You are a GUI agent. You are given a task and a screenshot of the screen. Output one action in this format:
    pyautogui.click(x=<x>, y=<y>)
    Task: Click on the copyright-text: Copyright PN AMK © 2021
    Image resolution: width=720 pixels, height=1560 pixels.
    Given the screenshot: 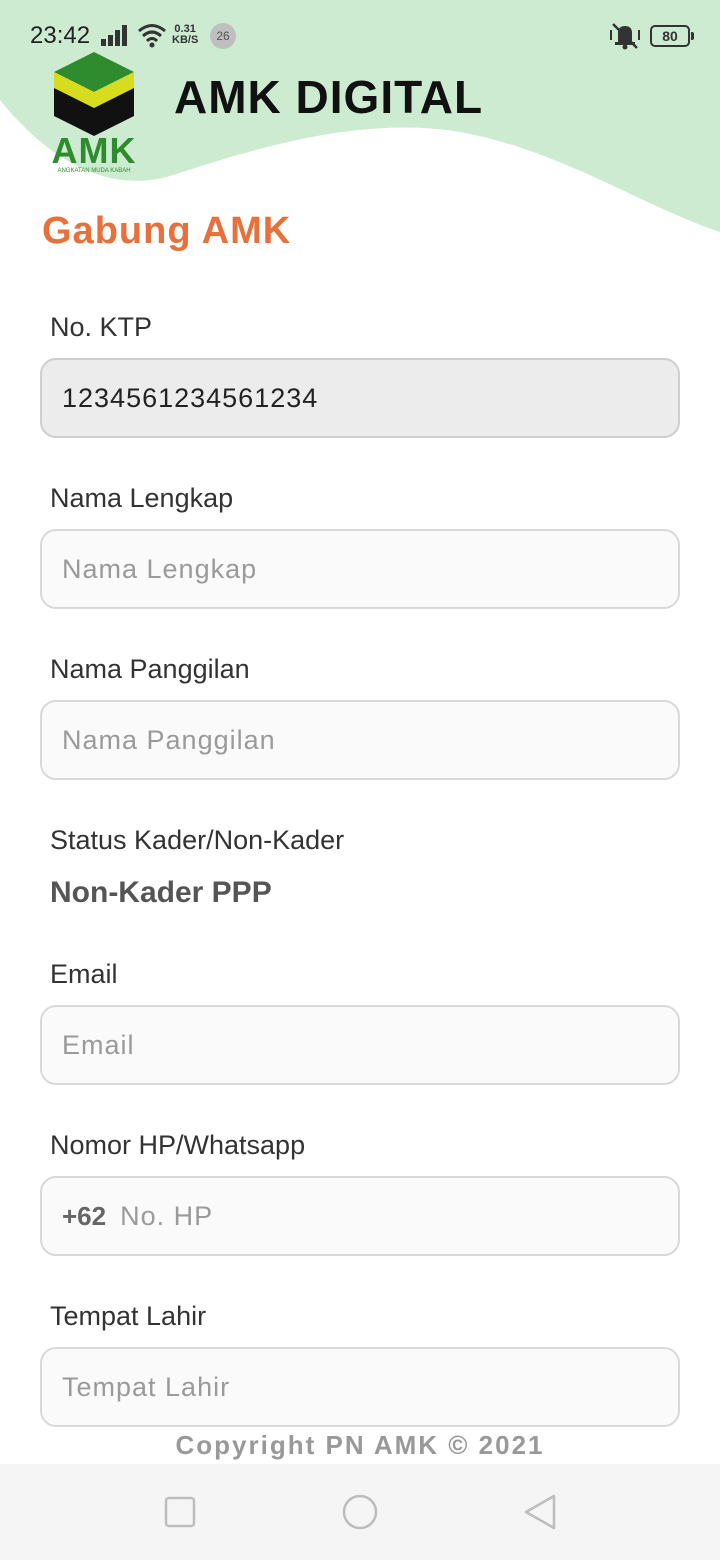 What is the action you would take?
    pyautogui.click(x=360, y=1445)
    